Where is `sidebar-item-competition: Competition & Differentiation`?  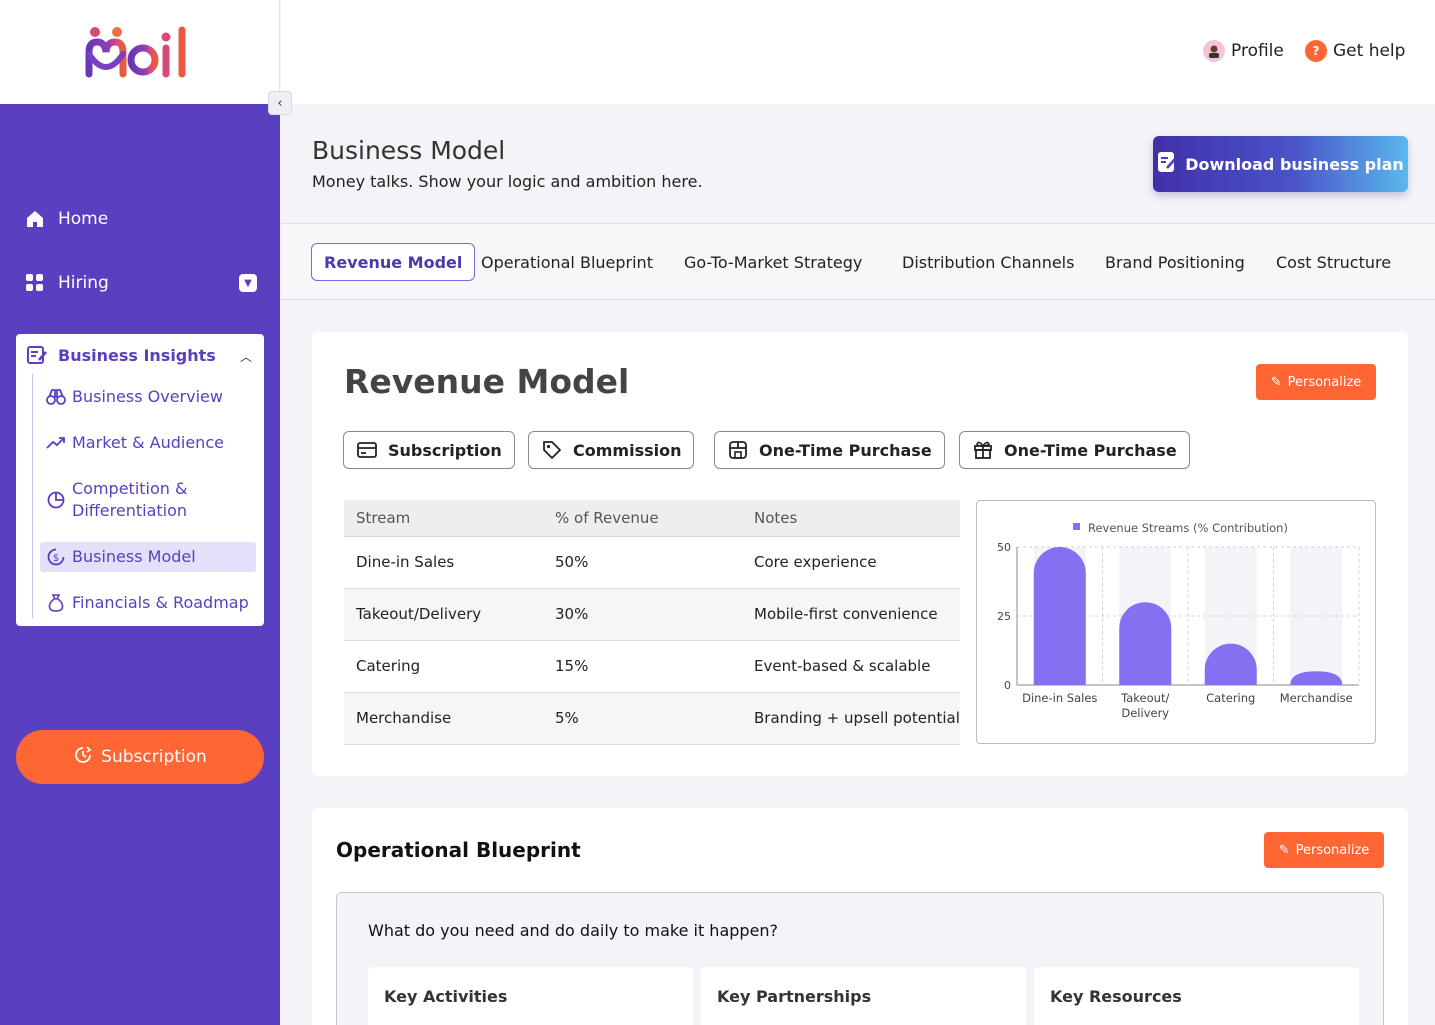 sidebar-item-competition: Competition & Differentiation is located at coordinates (146, 500).